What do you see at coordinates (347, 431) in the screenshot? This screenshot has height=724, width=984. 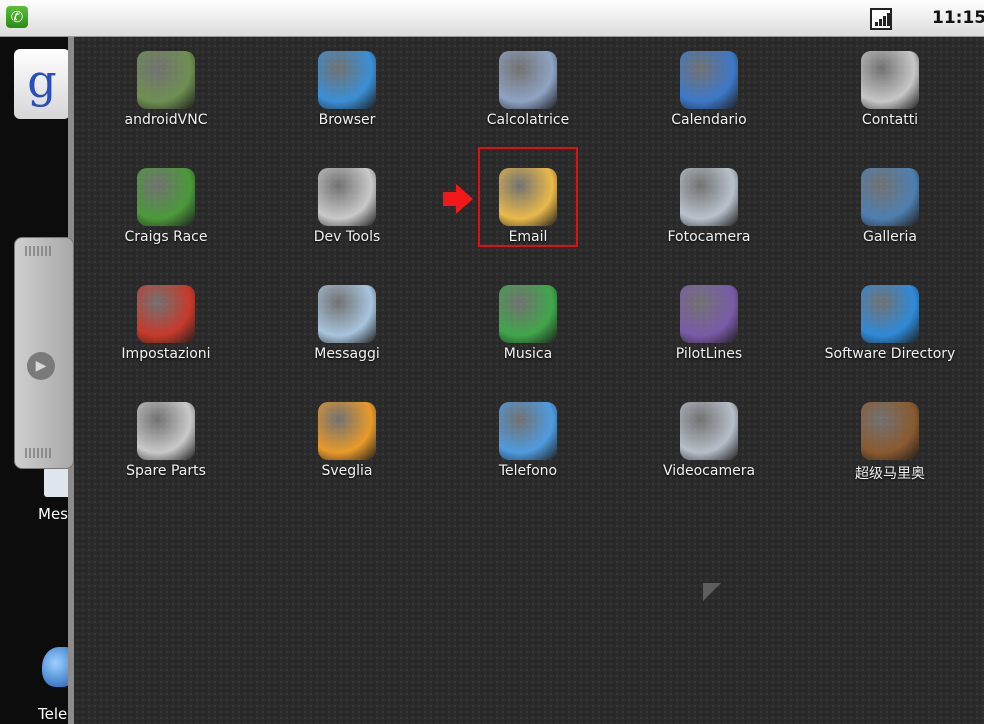 I see `alarm-clock-icon` at bounding box center [347, 431].